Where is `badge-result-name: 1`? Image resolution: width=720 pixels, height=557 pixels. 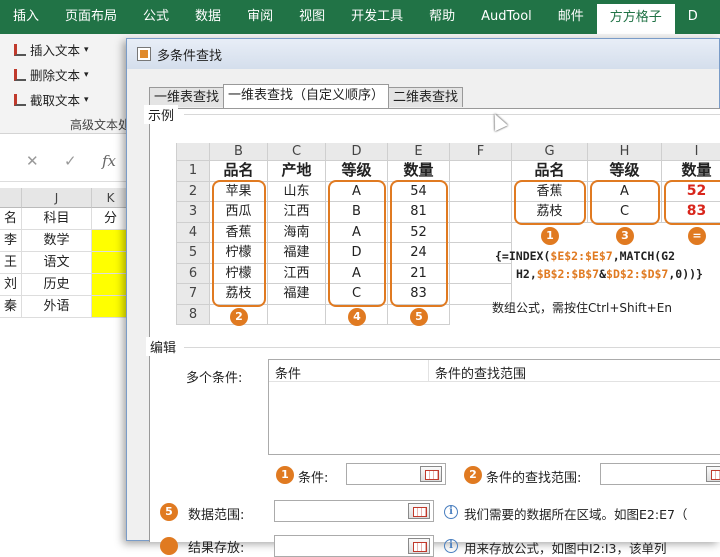 badge-result-name: 1 is located at coordinates (550, 235).